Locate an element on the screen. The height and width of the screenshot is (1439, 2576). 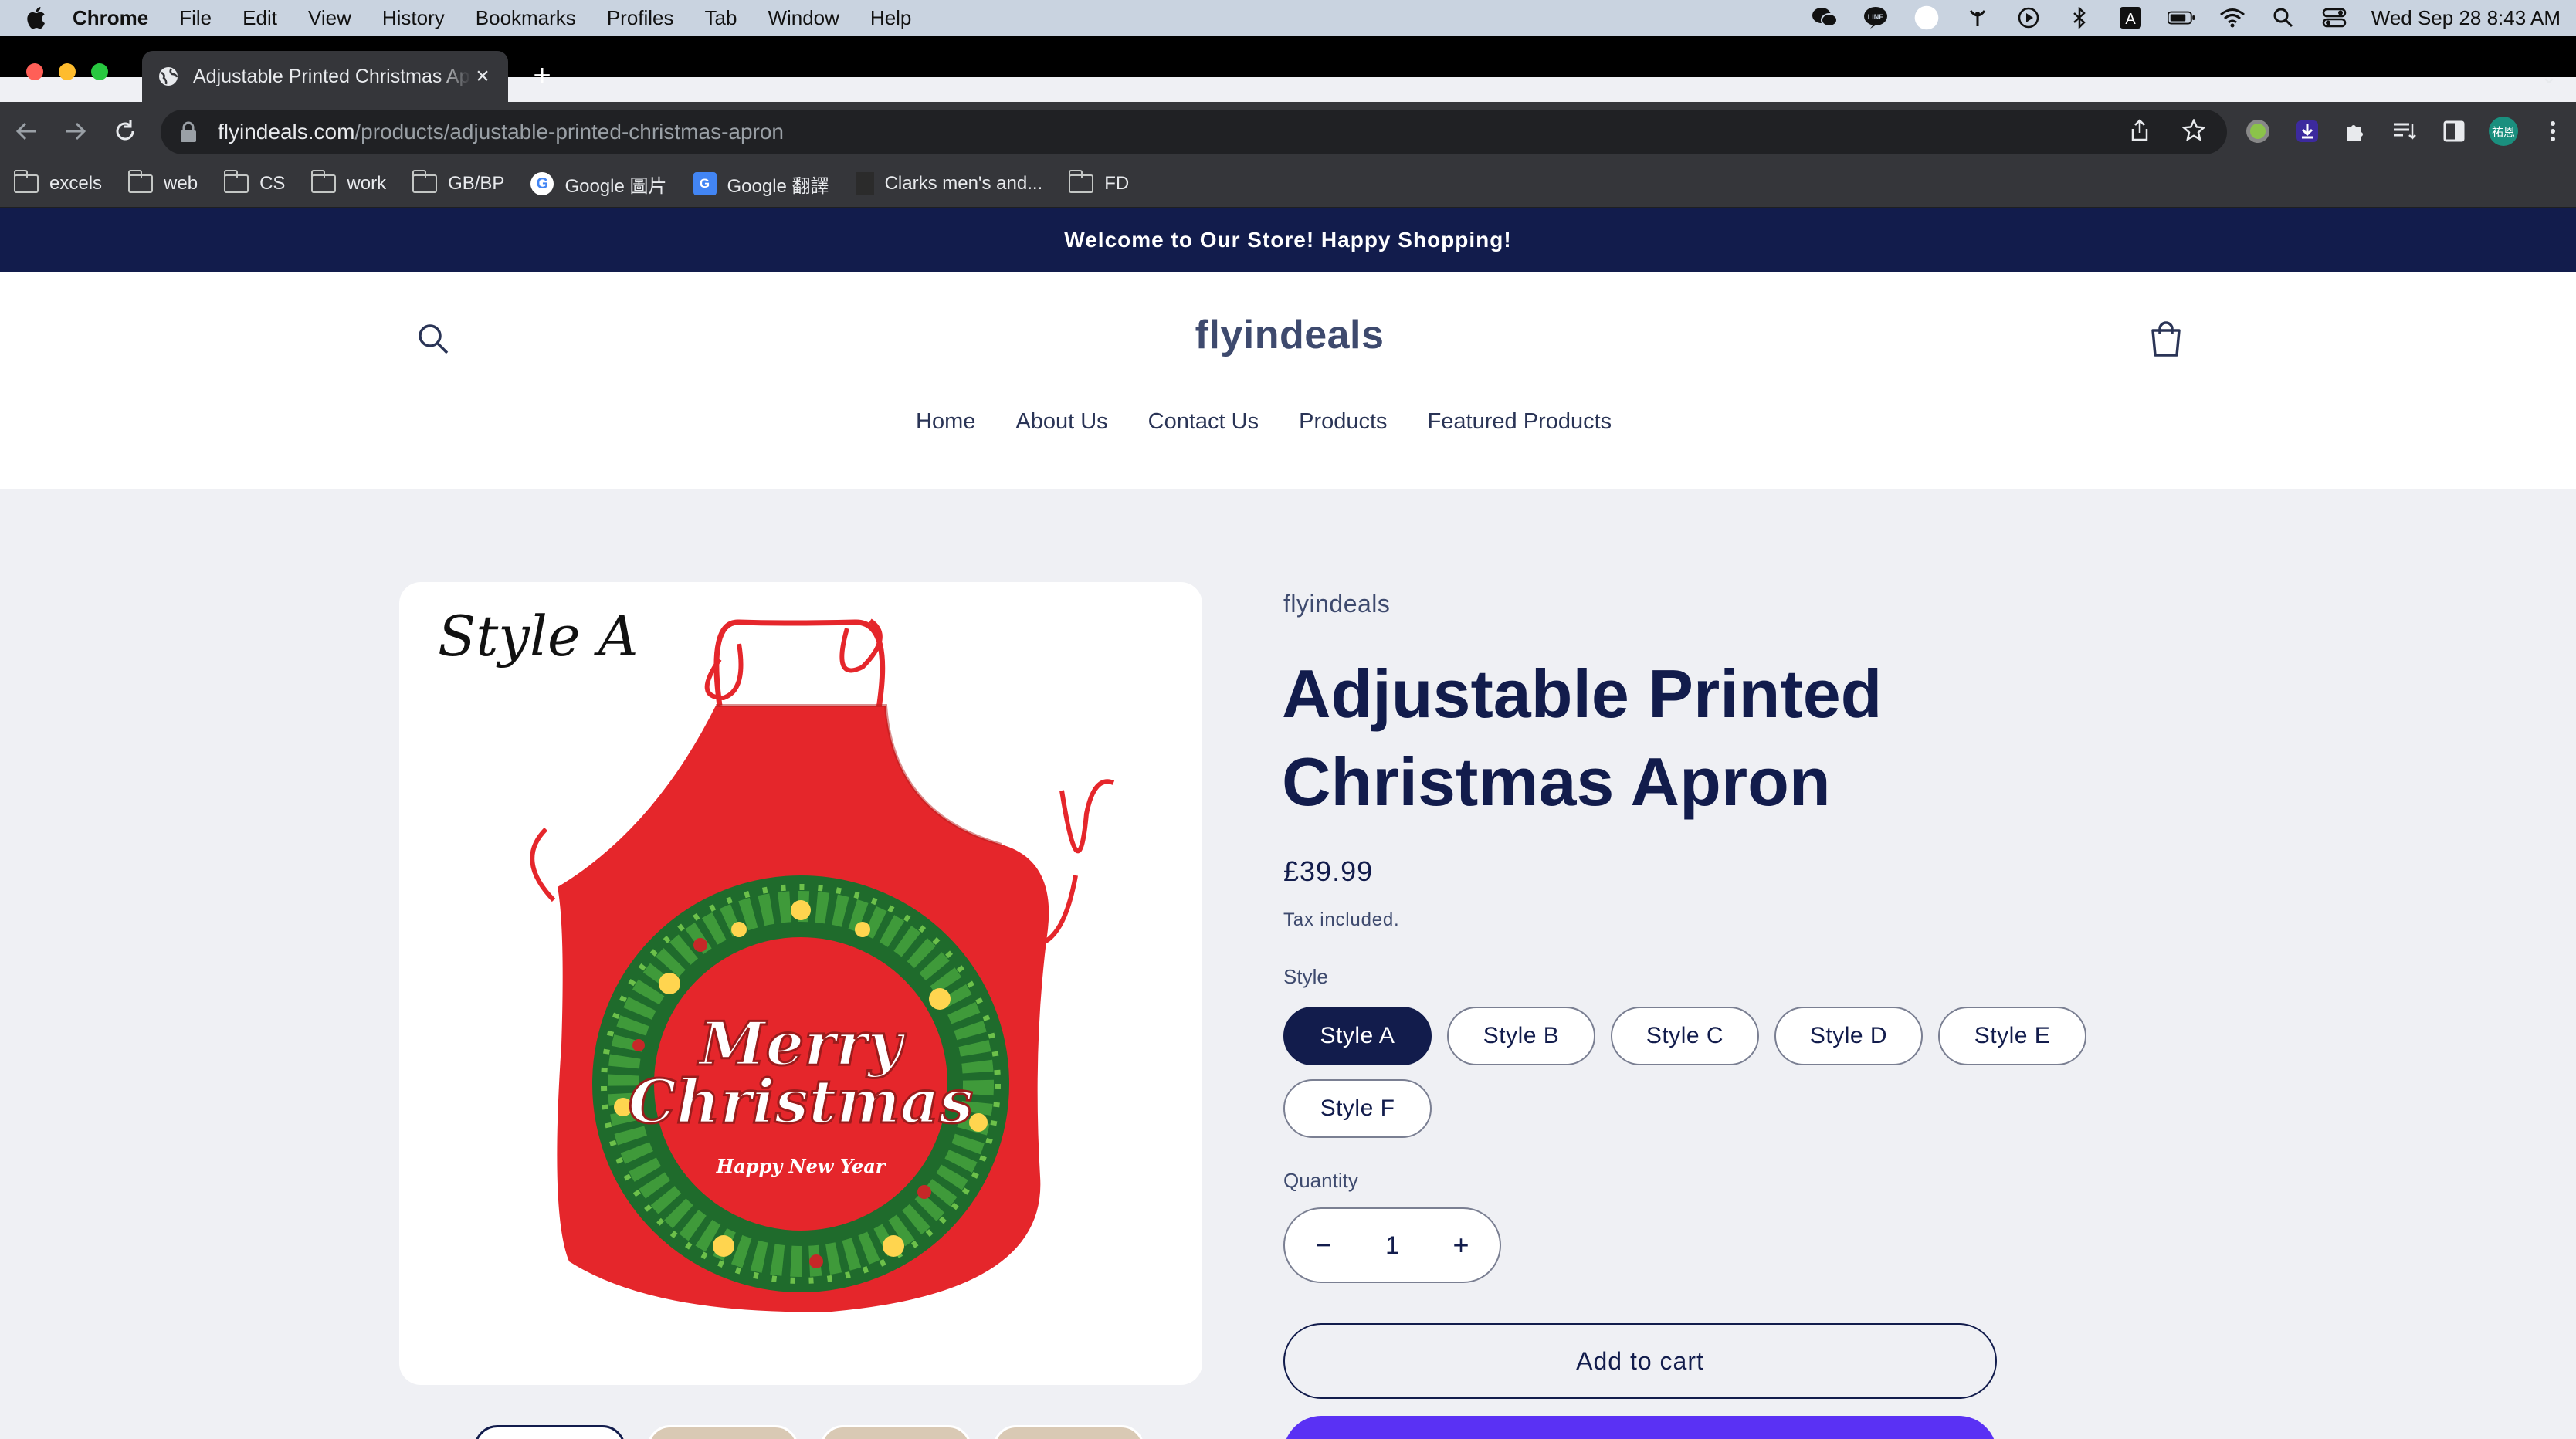
menu-bookmarks: Bookmarks is located at coordinates (526, 18).